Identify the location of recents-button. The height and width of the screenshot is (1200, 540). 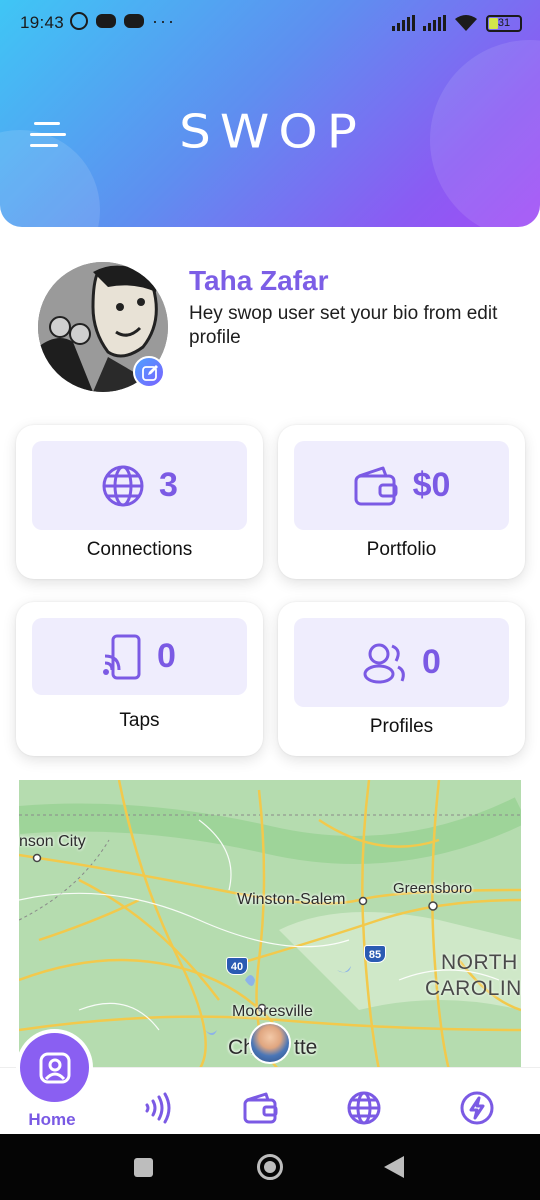
(143, 1167).